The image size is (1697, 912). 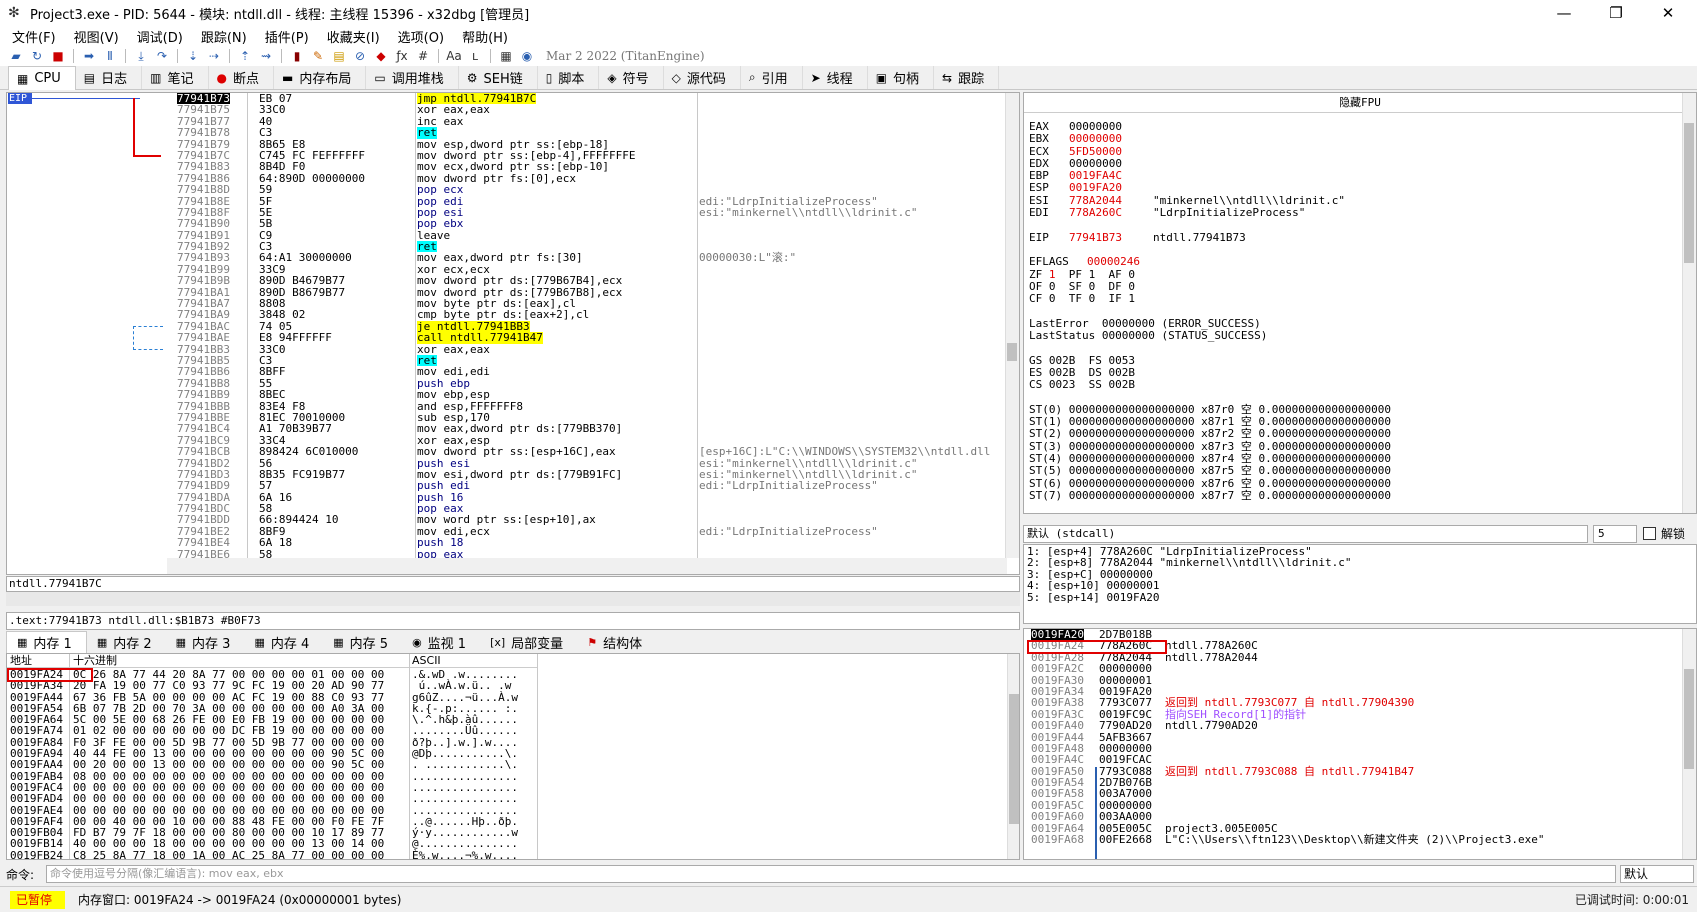 I want to click on close-icon: ■, so click(x=58, y=56).